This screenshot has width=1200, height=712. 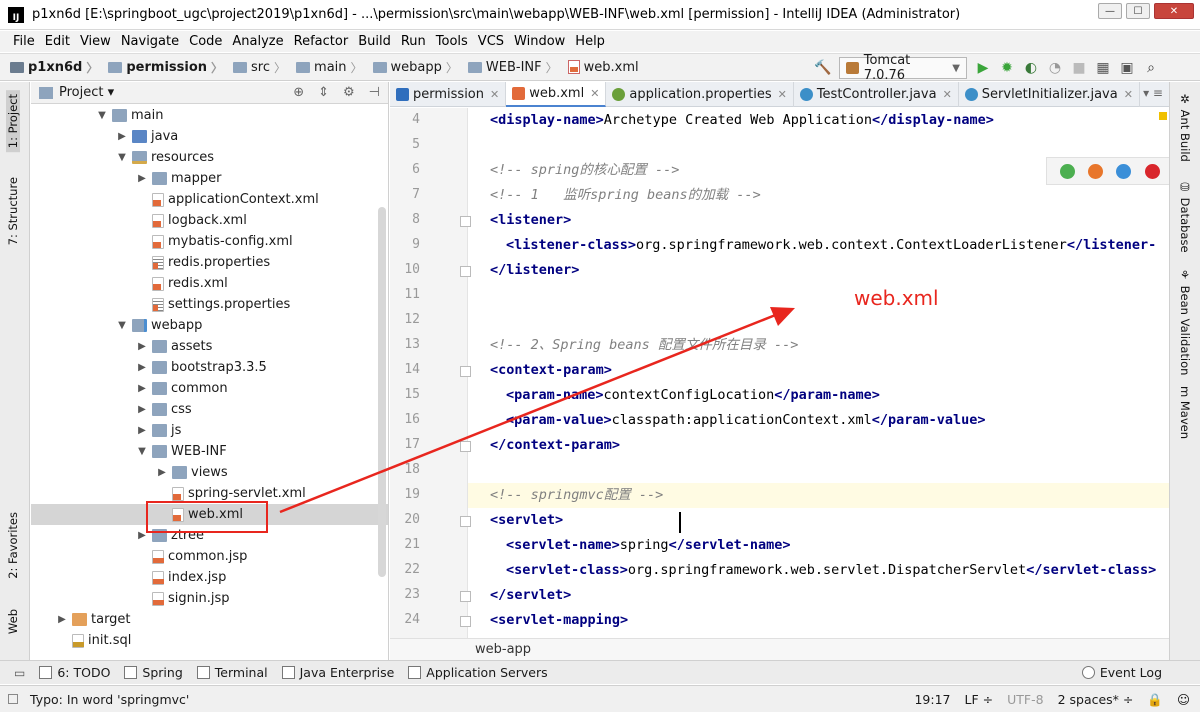 What do you see at coordinates (165, 67) in the screenshot?
I see `crumb-module: permission 〉` at bounding box center [165, 67].